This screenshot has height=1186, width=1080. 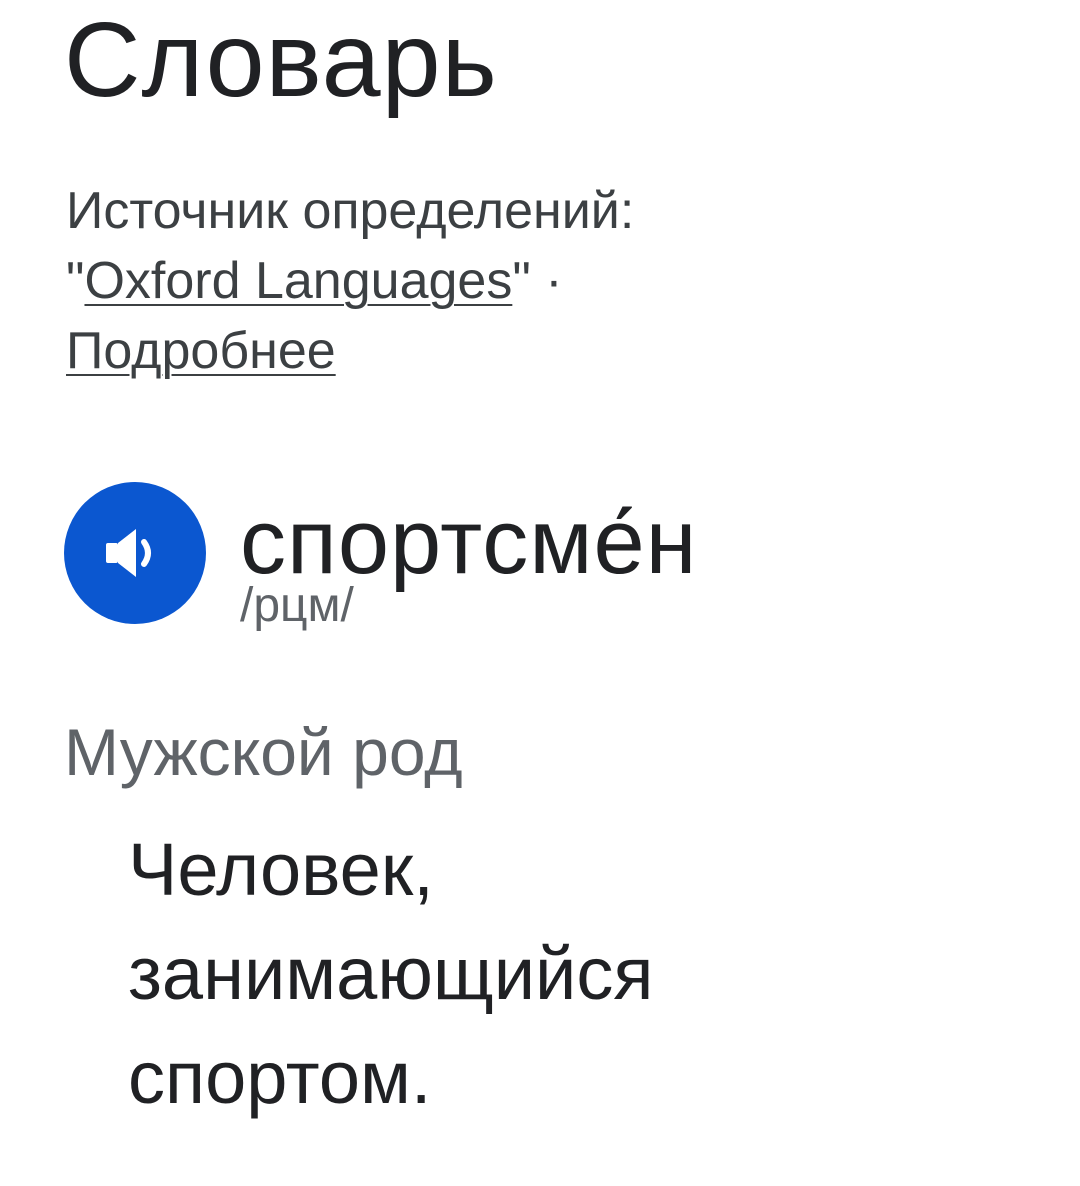 What do you see at coordinates (201, 351) in the screenshot?
I see `more-link: Подробнее` at bounding box center [201, 351].